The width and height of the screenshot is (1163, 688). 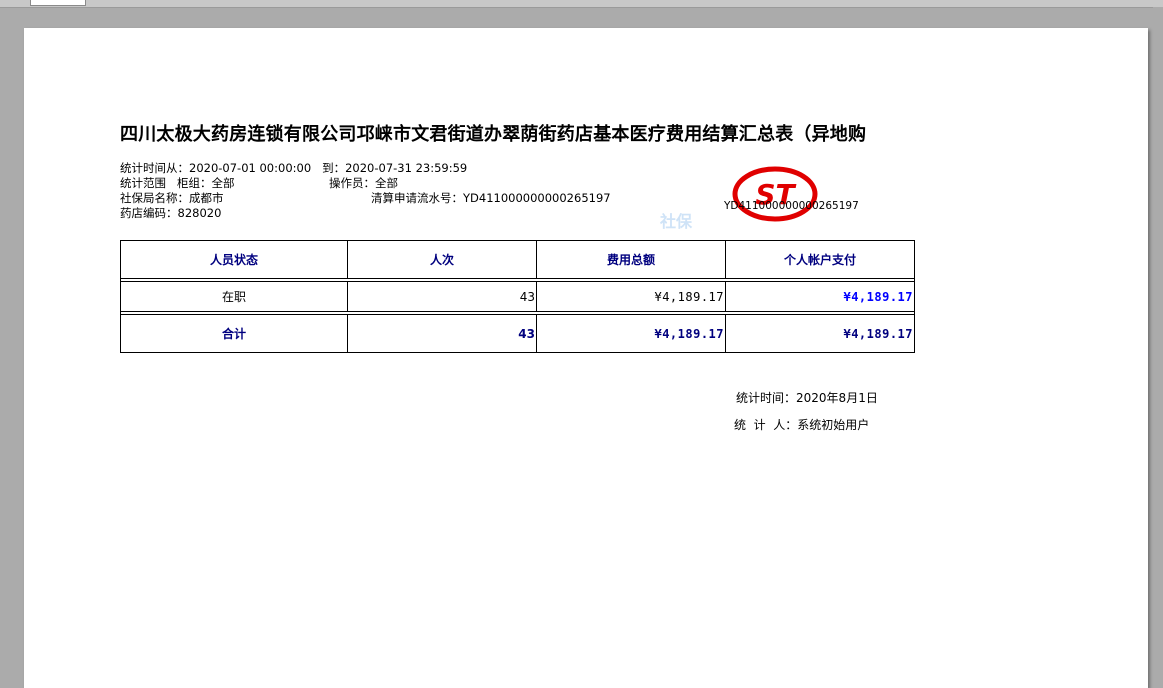 I want to click on operator-value: 全部, so click(x=386, y=183).